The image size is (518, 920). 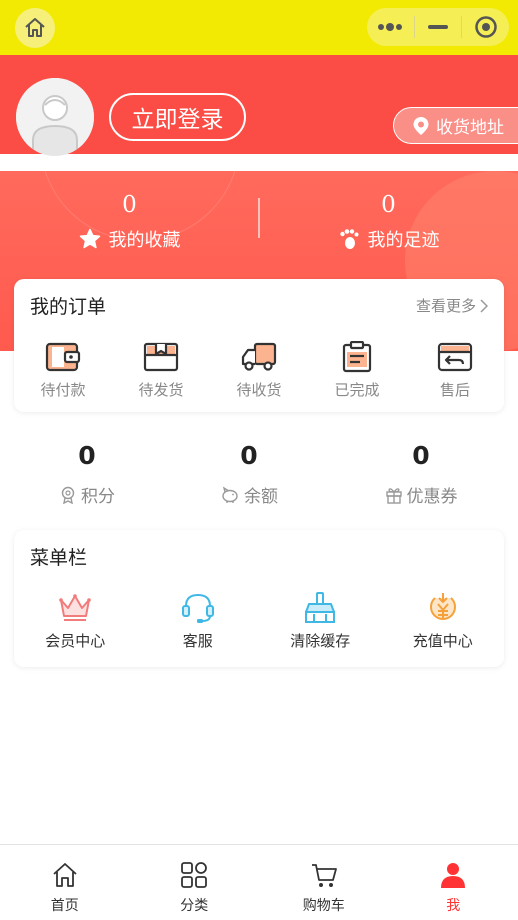 I want to click on order-label: 已完成, so click(x=357, y=390).